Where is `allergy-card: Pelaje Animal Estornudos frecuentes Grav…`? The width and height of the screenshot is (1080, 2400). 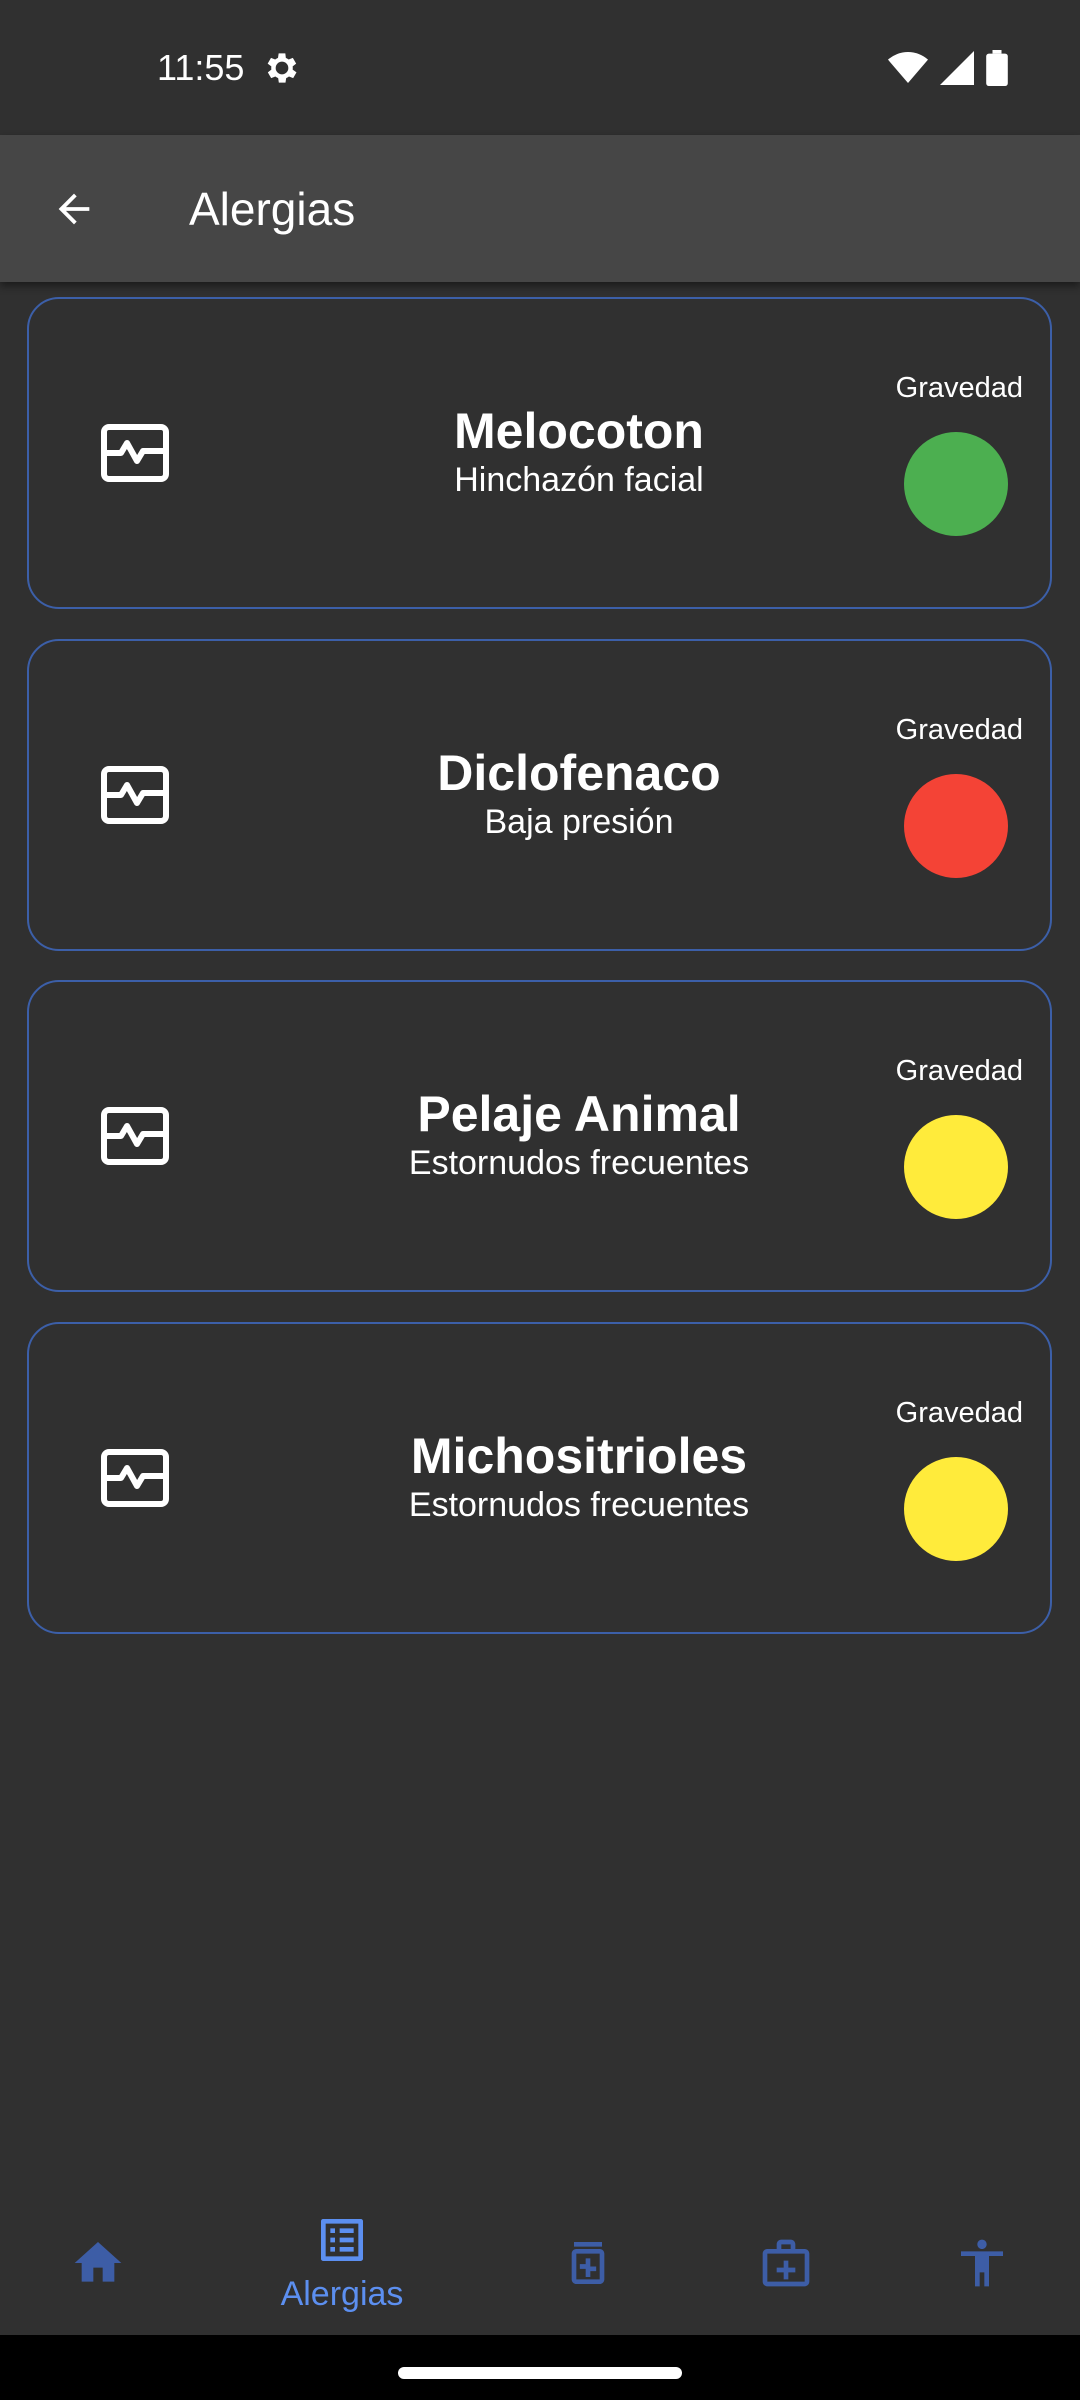
allergy-card: Pelaje Animal Estornudos frecuentes Grav… is located at coordinates (539, 1136).